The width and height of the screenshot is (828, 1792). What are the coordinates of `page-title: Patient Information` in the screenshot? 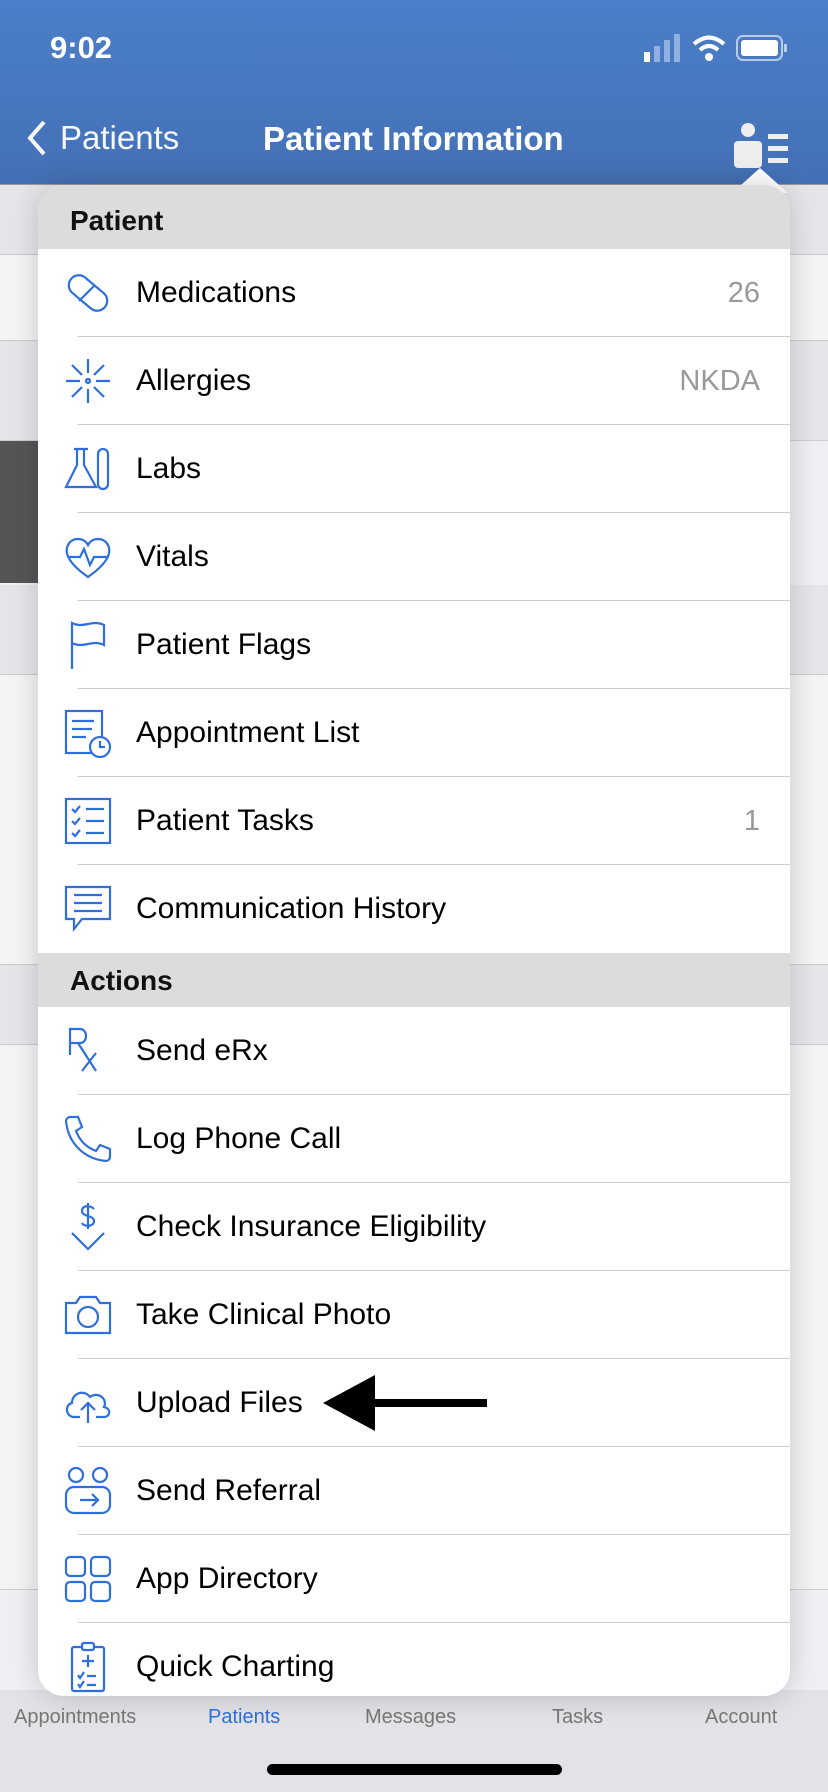 It's located at (413, 138).